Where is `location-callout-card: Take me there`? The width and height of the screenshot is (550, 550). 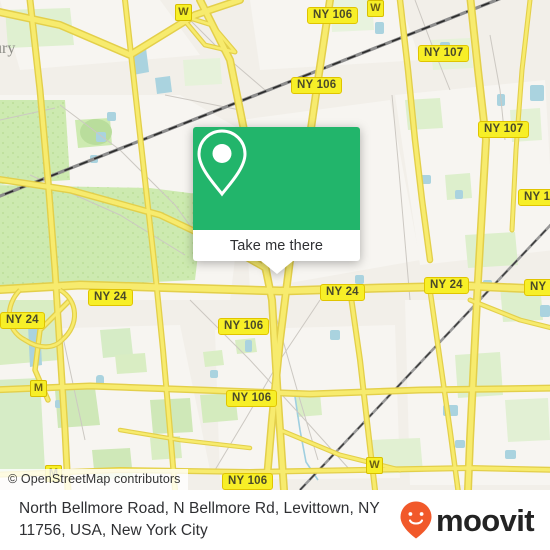
location-callout-card: Take me there is located at coordinates (276, 200).